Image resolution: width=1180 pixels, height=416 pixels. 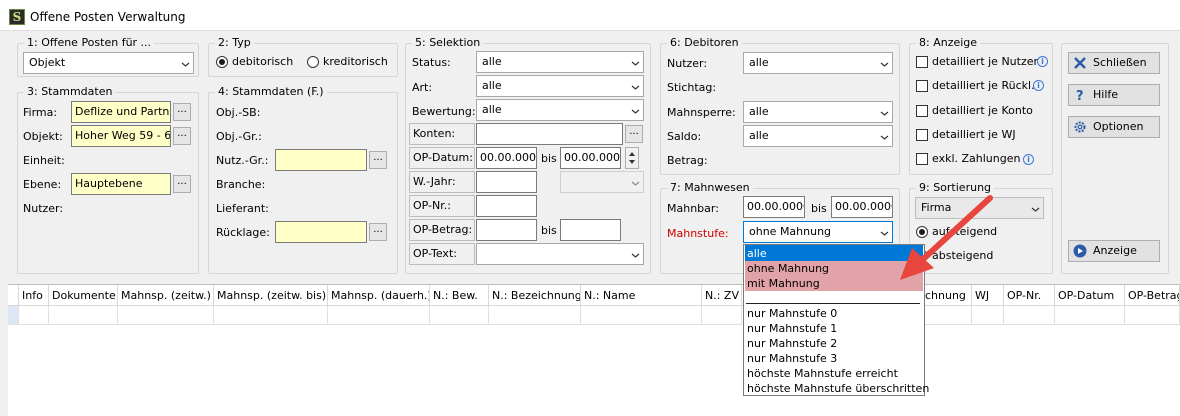 What do you see at coordinates (121, 184) in the screenshot?
I see `ebene-field: Hauptebene` at bounding box center [121, 184].